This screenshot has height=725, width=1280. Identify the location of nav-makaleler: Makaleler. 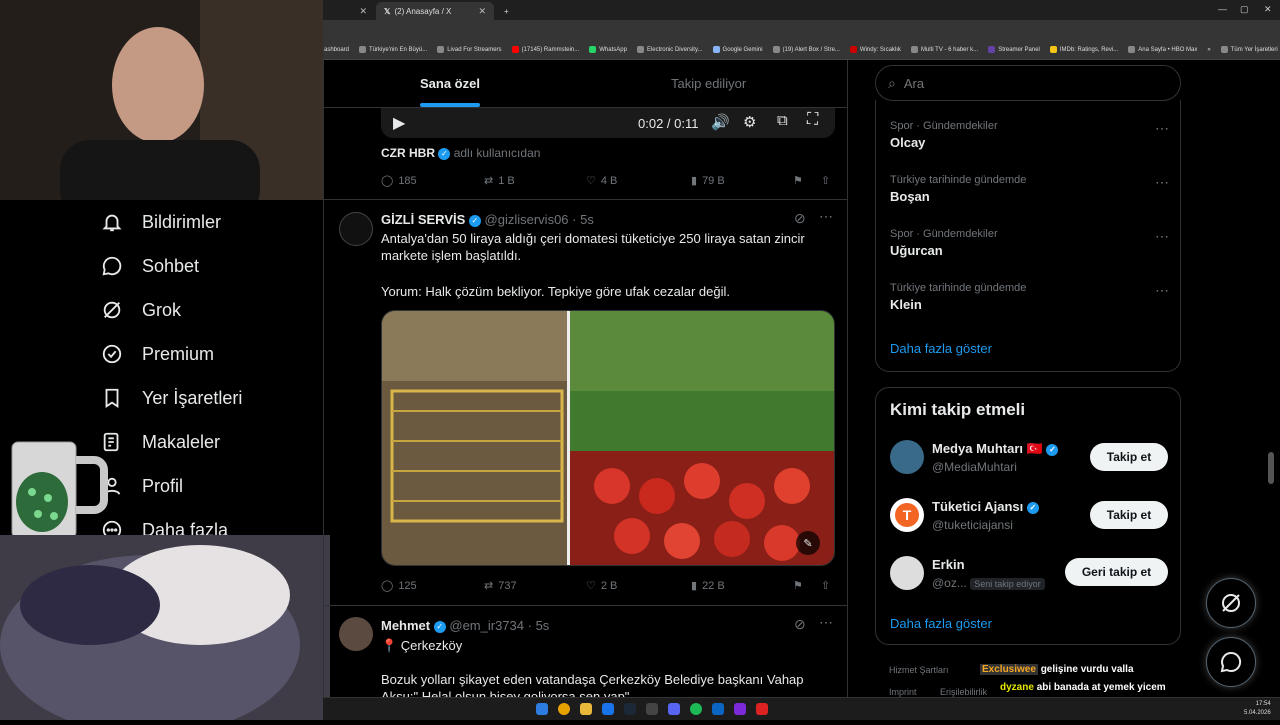
(160, 442).